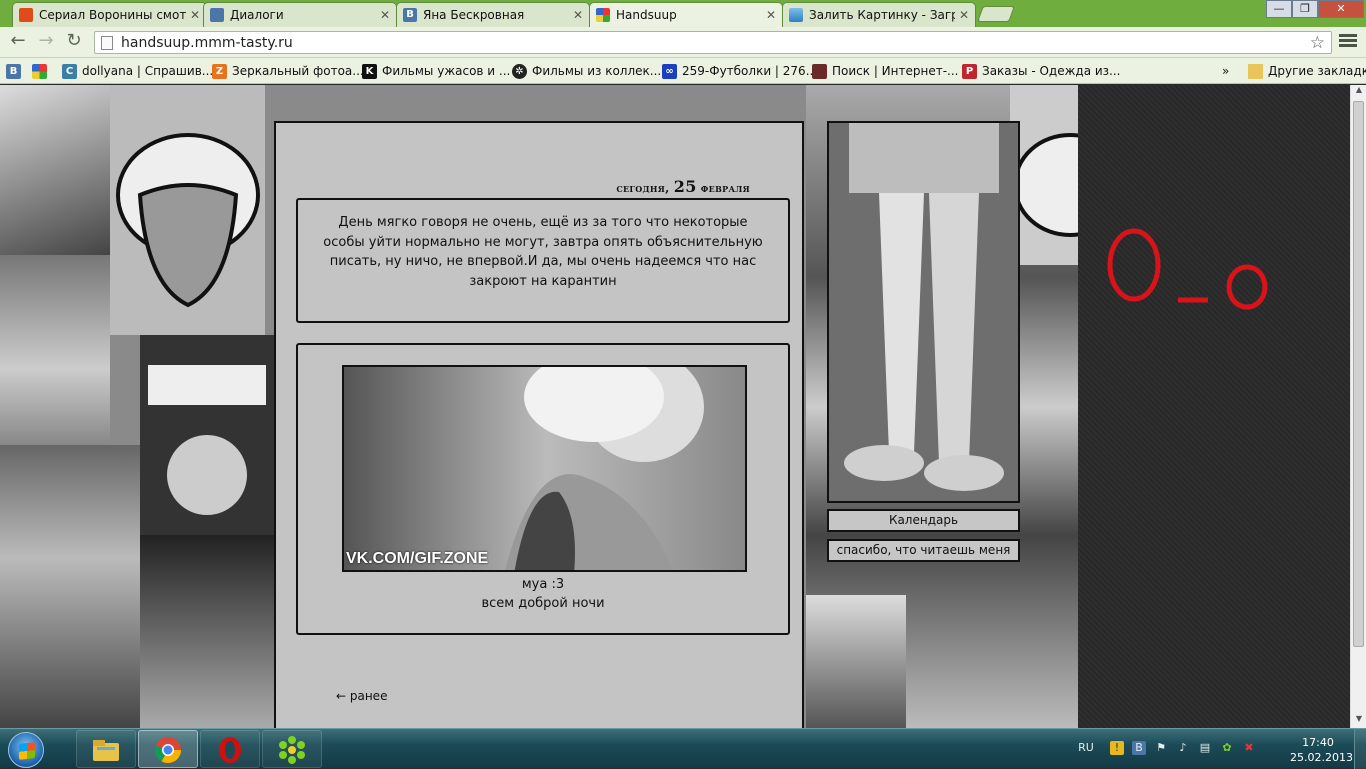 The height and width of the screenshot is (769, 1366). I want to click on explorer-icon, so click(106, 750).